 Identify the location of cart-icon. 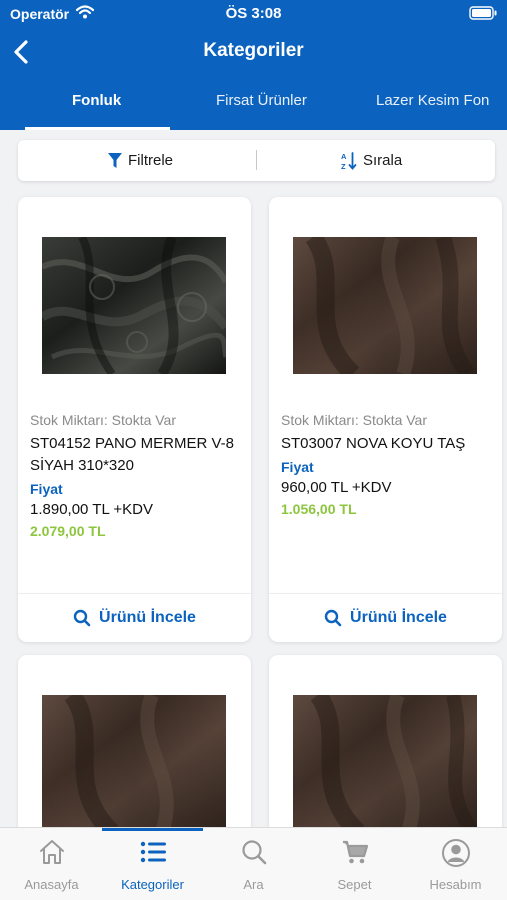
(354, 852).